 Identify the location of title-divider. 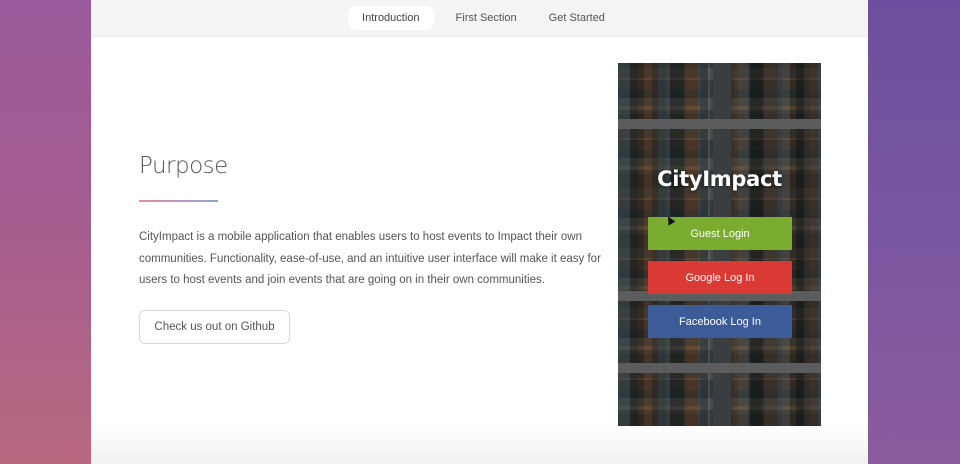
(178, 201).